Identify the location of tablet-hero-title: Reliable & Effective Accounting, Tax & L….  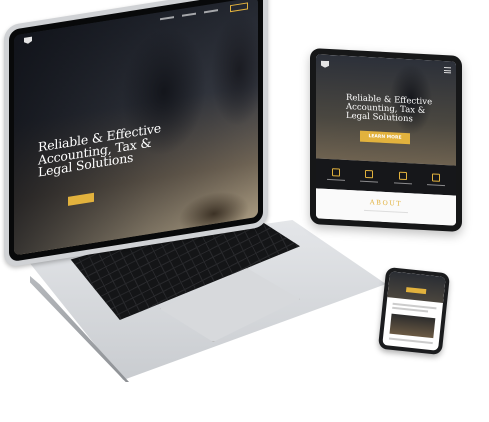
(389, 108).